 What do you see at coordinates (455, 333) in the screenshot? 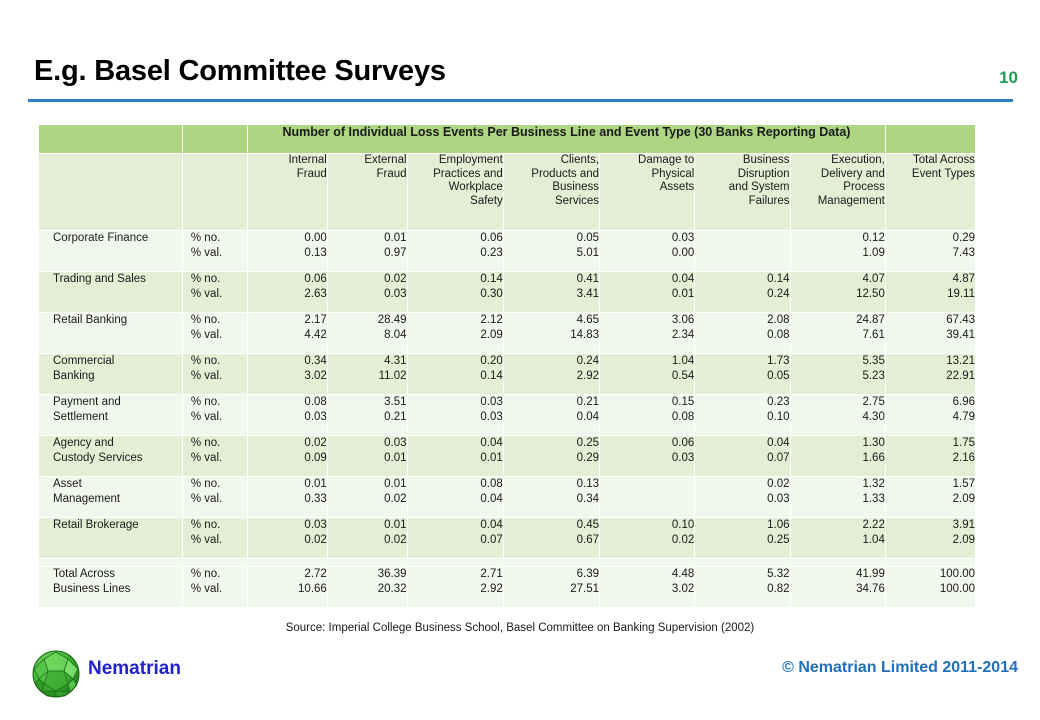
I see `data-cell: 2.12 2.09` at bounding box center [455, 333].